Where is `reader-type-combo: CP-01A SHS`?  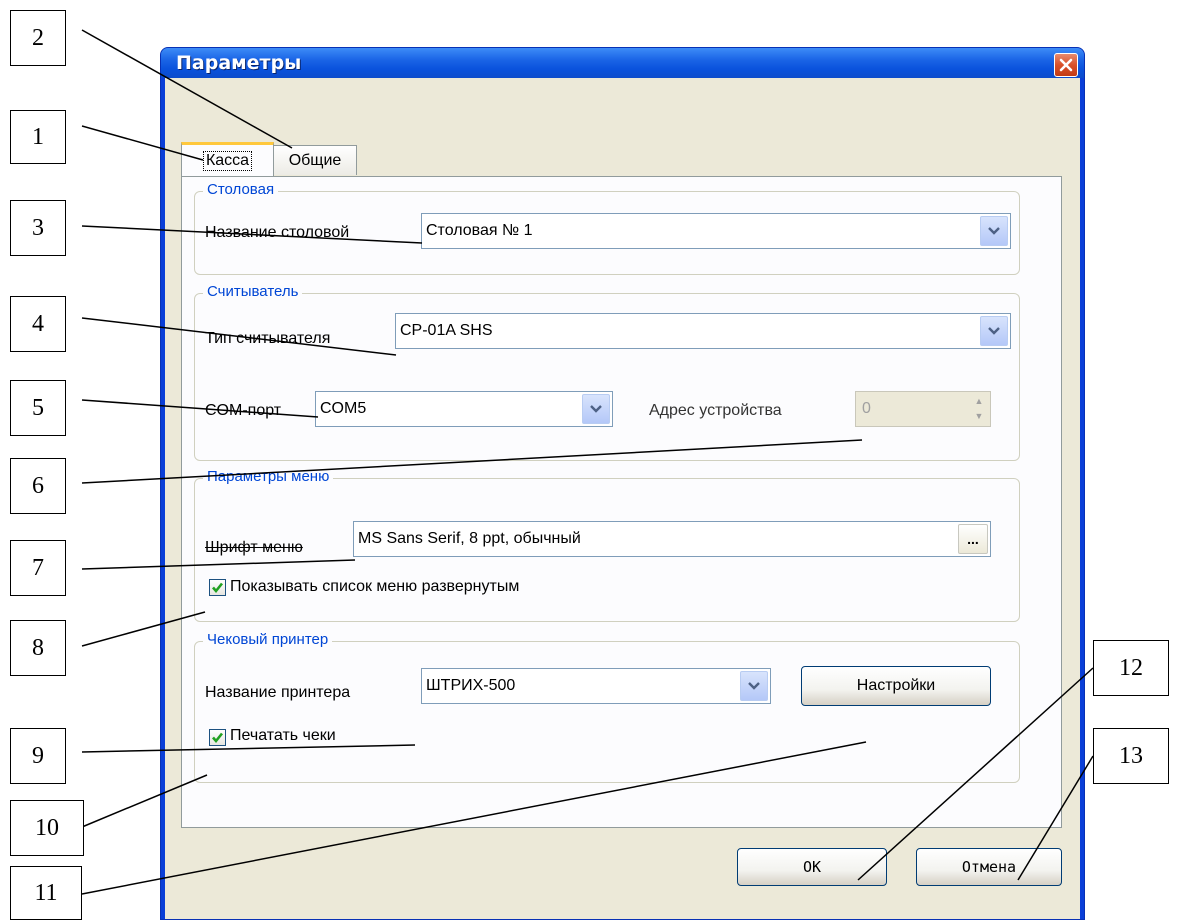 reader-type-combo: CP-01A SHS is located at coordinates (703, 331).